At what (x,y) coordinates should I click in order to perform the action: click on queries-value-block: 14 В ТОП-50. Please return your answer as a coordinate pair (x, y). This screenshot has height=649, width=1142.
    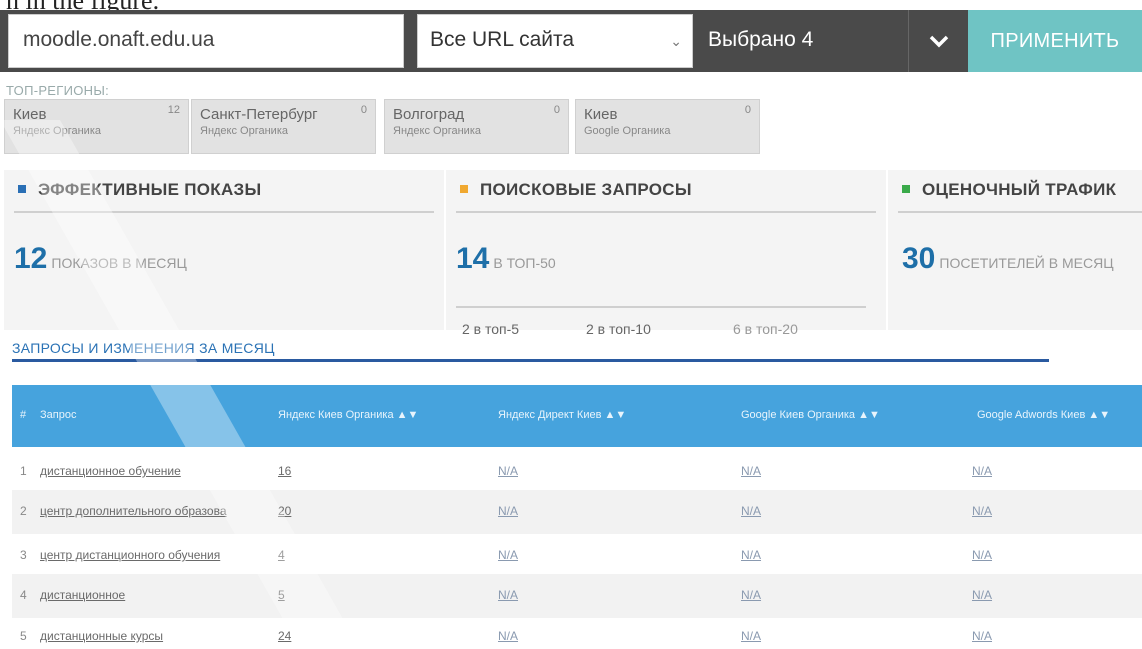
    Looking at the image, I should click on (506, 259).